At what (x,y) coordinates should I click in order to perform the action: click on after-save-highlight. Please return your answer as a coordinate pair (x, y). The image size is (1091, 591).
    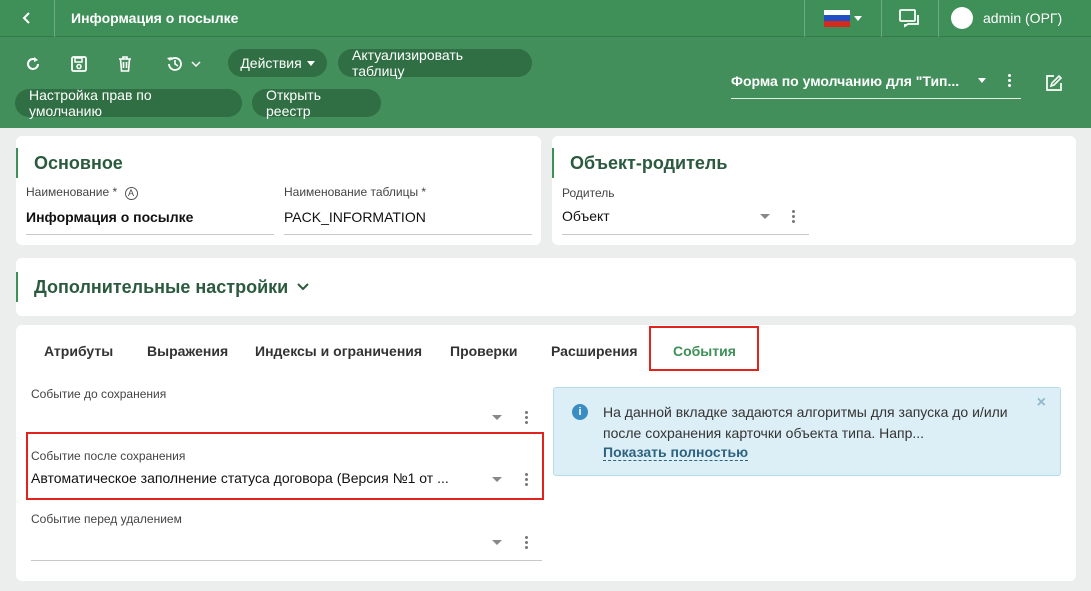
    Looking at the image, I should click on (285, 466).